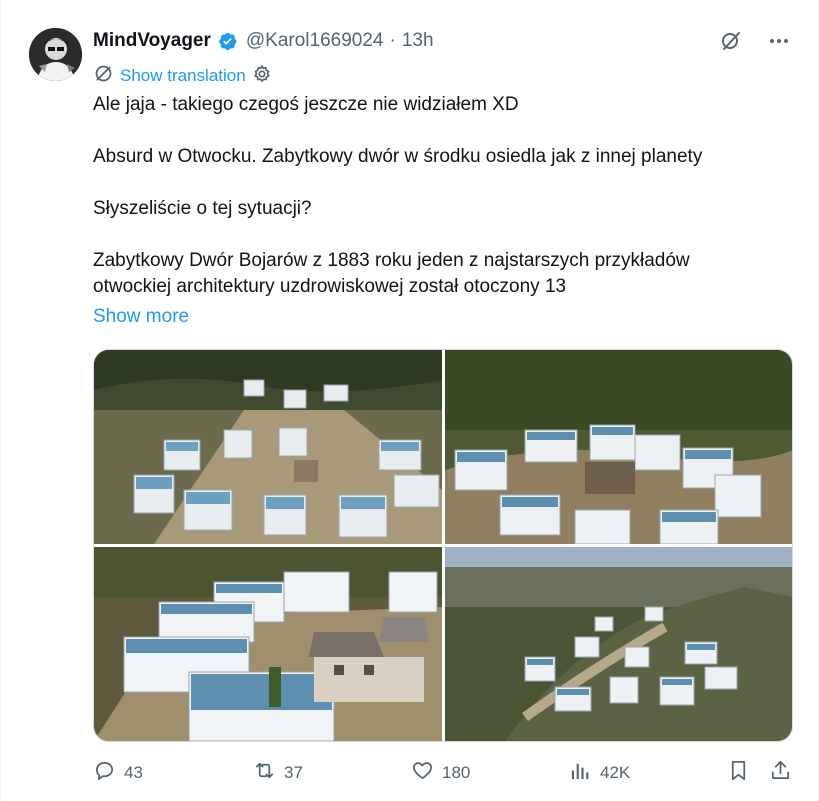  I want to click on tweet-header: MindVoyager @Karol1669024 · 13h, so click(263, 41).